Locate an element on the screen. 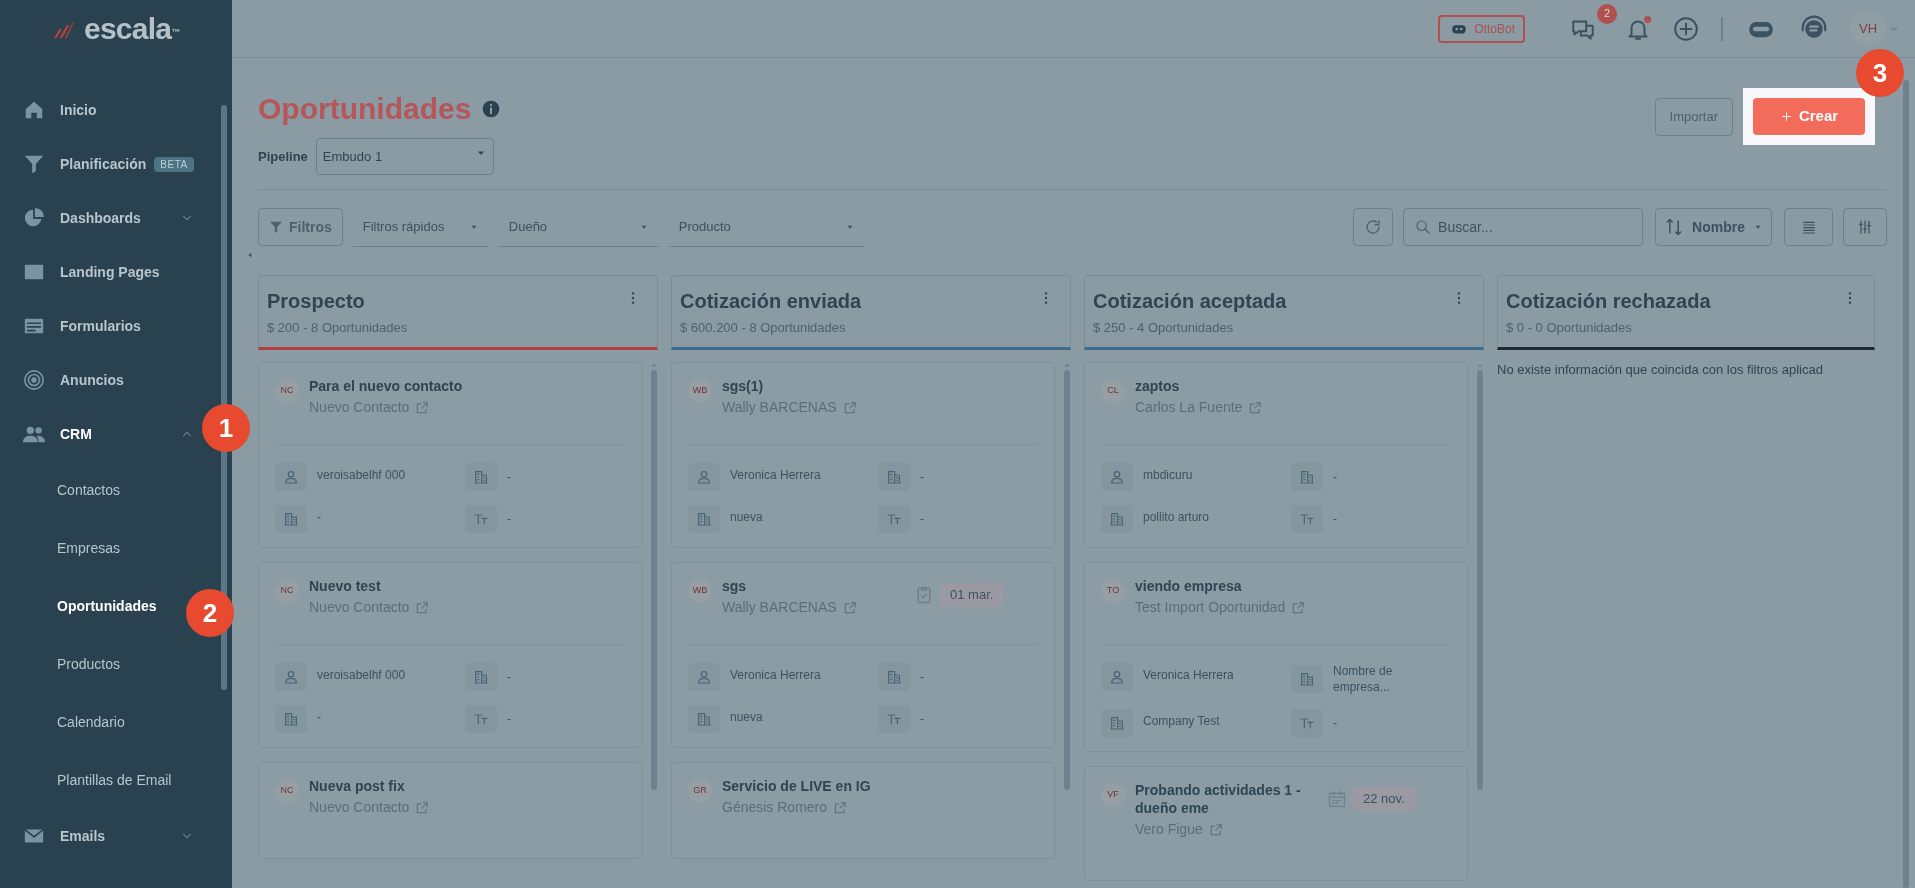  clipboard-check-icon is located at coordinates (924, 594).